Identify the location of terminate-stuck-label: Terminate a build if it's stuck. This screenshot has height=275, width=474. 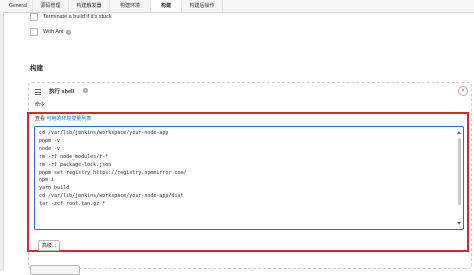
(77, 17).